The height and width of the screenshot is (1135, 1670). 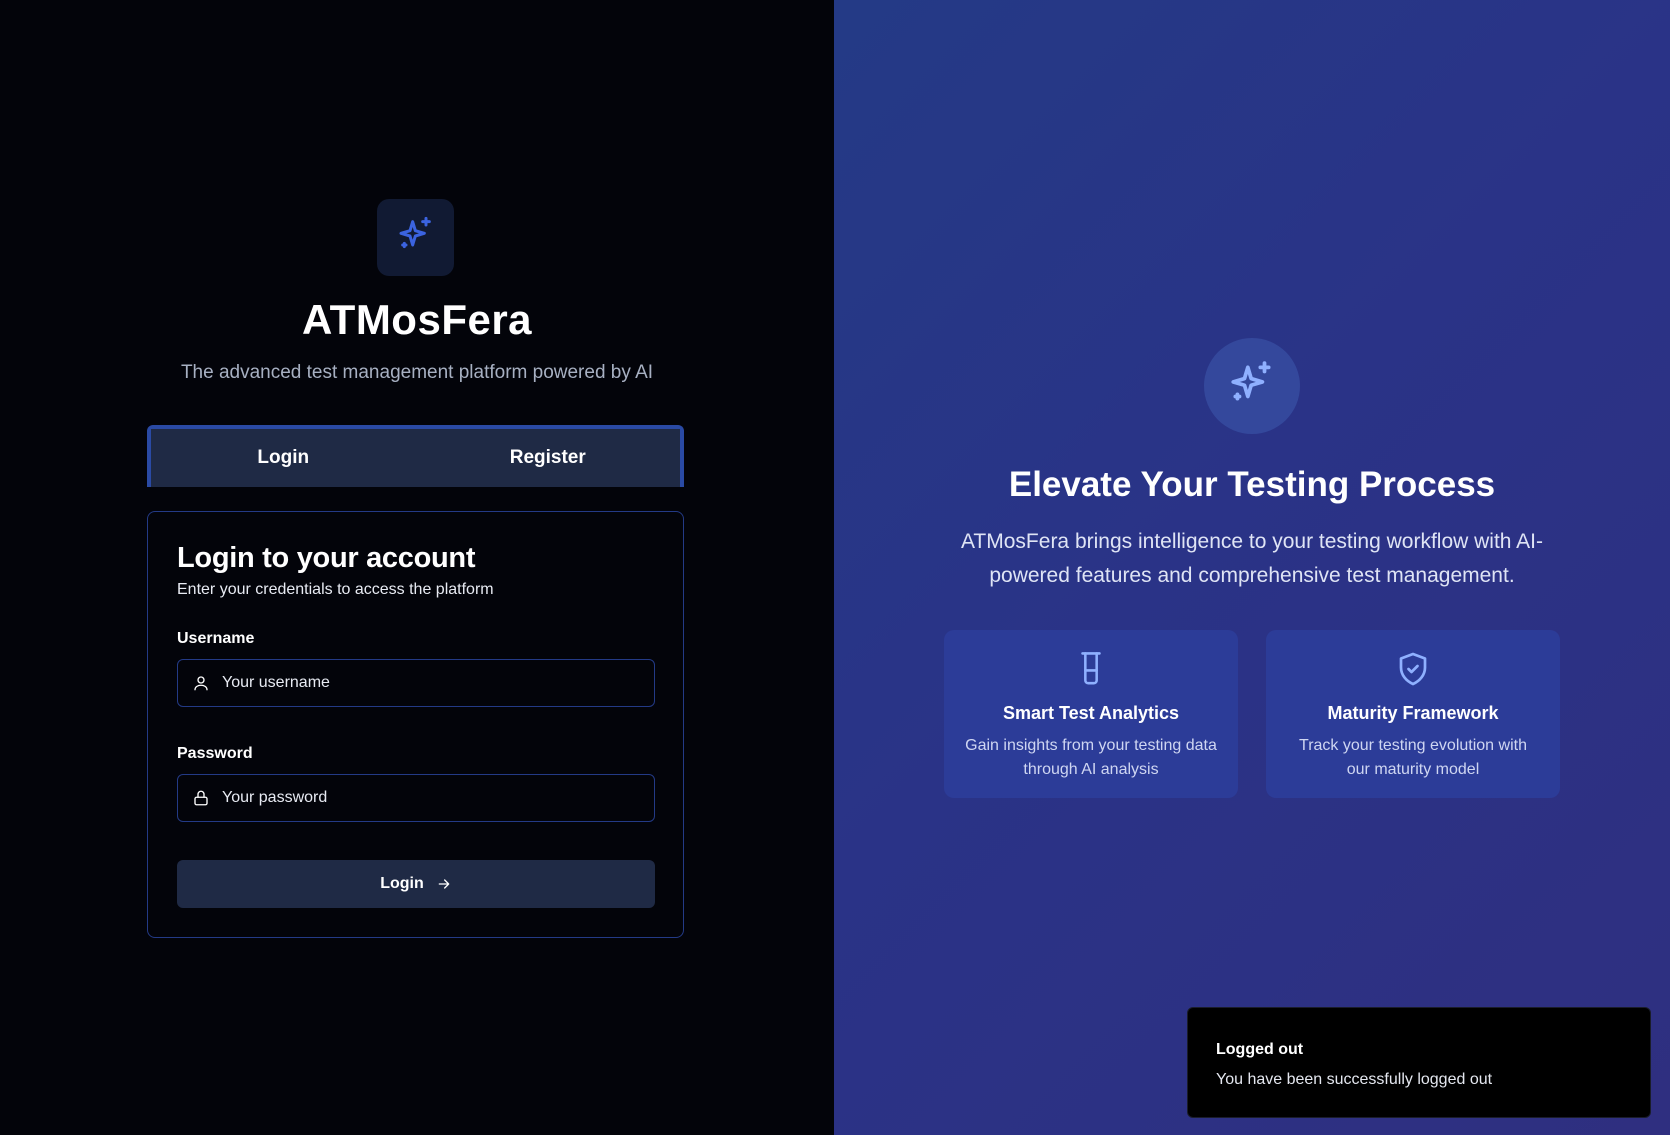 What do you see at coordinates (444, 884) in the screenshot?
I see `arrow-right-icon` at bounding box center [444, 884].